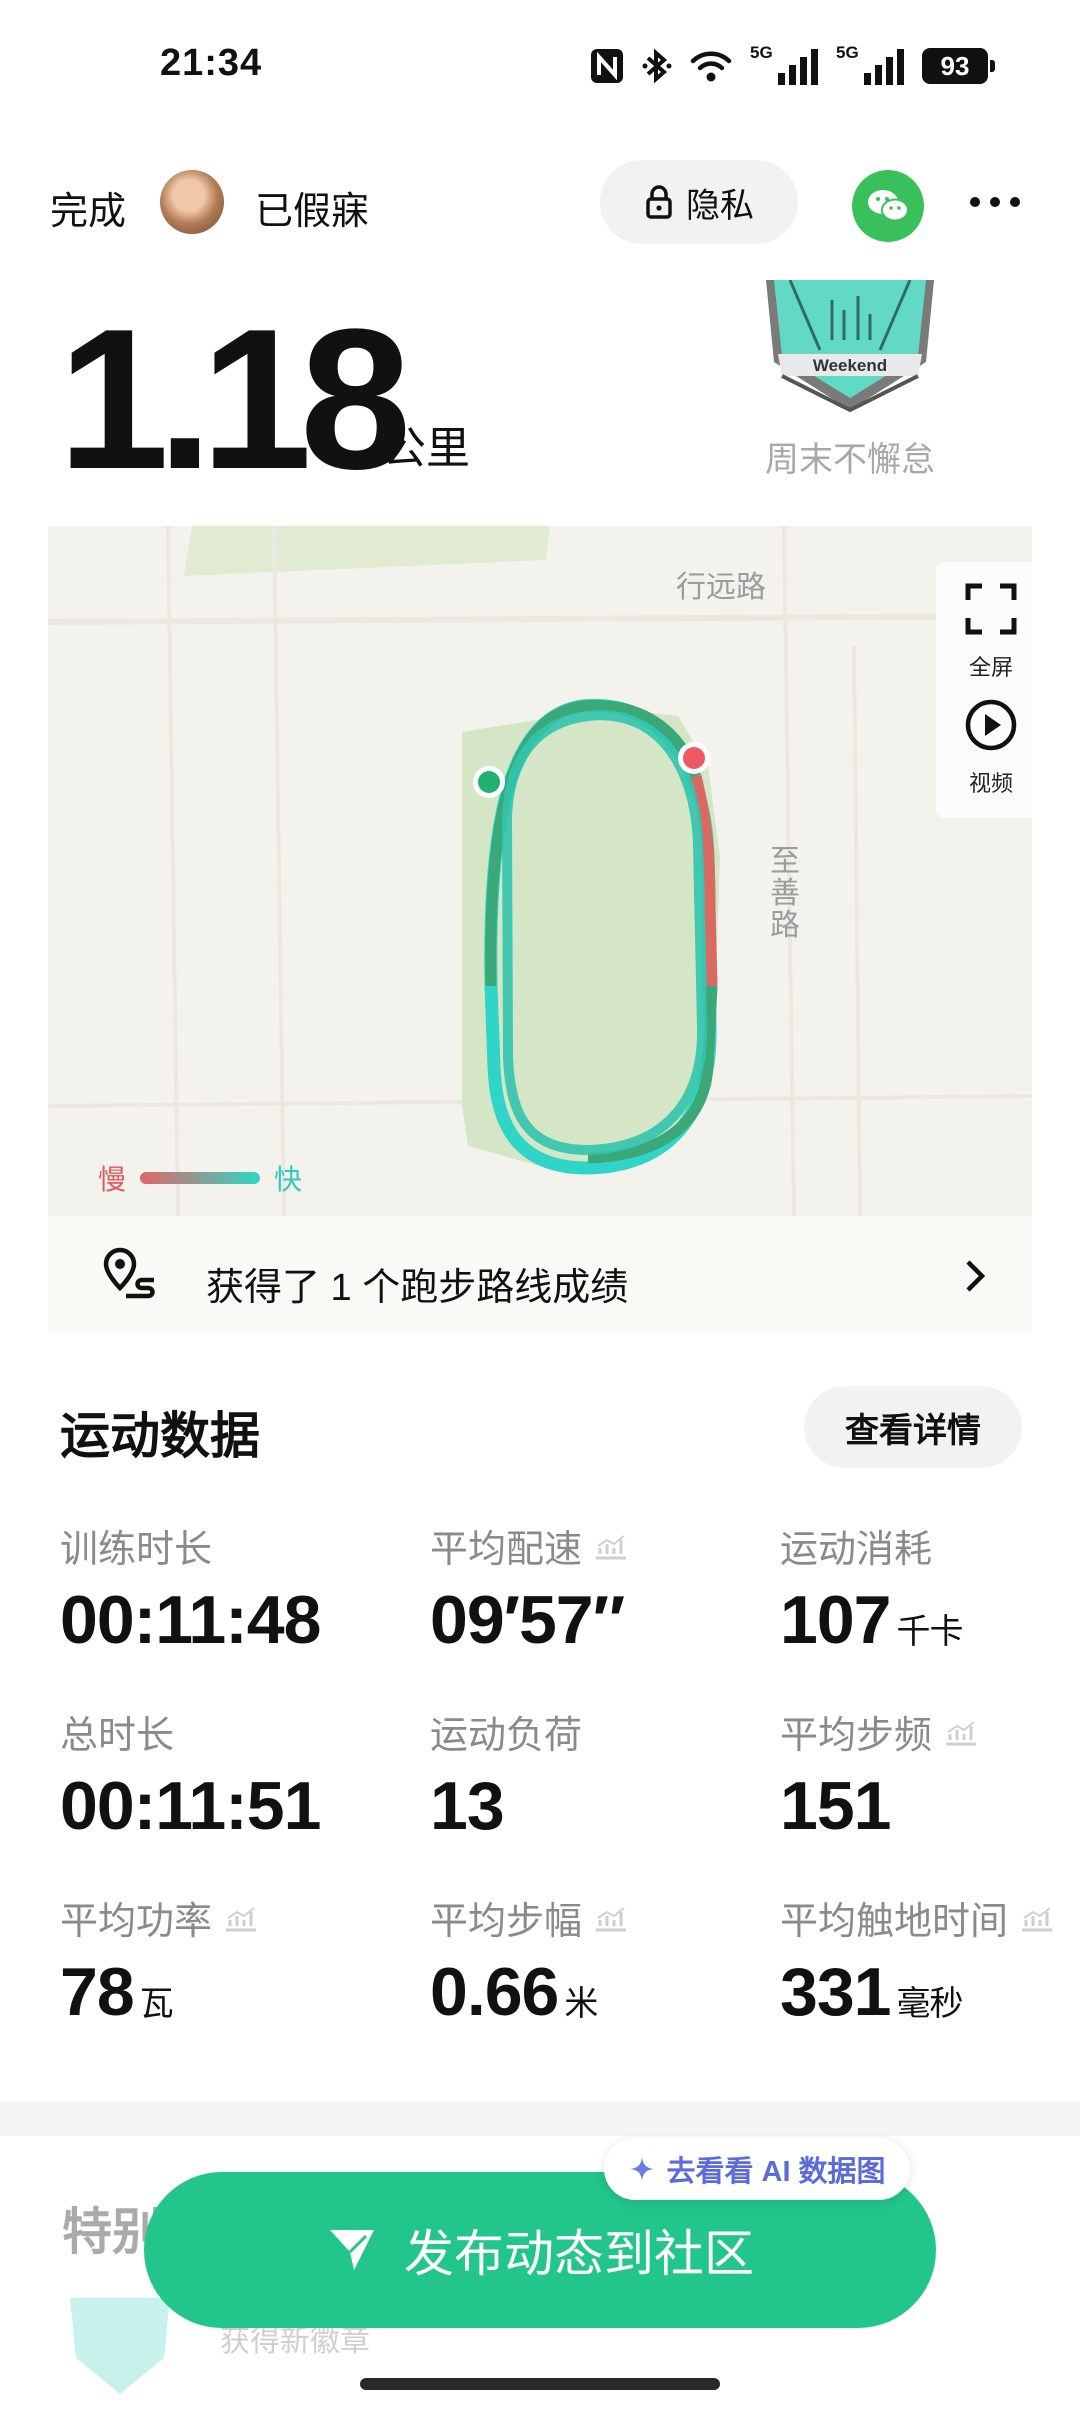 This screenshot has height=2412, width=1080. I want to click on route-achievement-row: 获得了 1 个跑步路线成绩, so click(540, 1275).